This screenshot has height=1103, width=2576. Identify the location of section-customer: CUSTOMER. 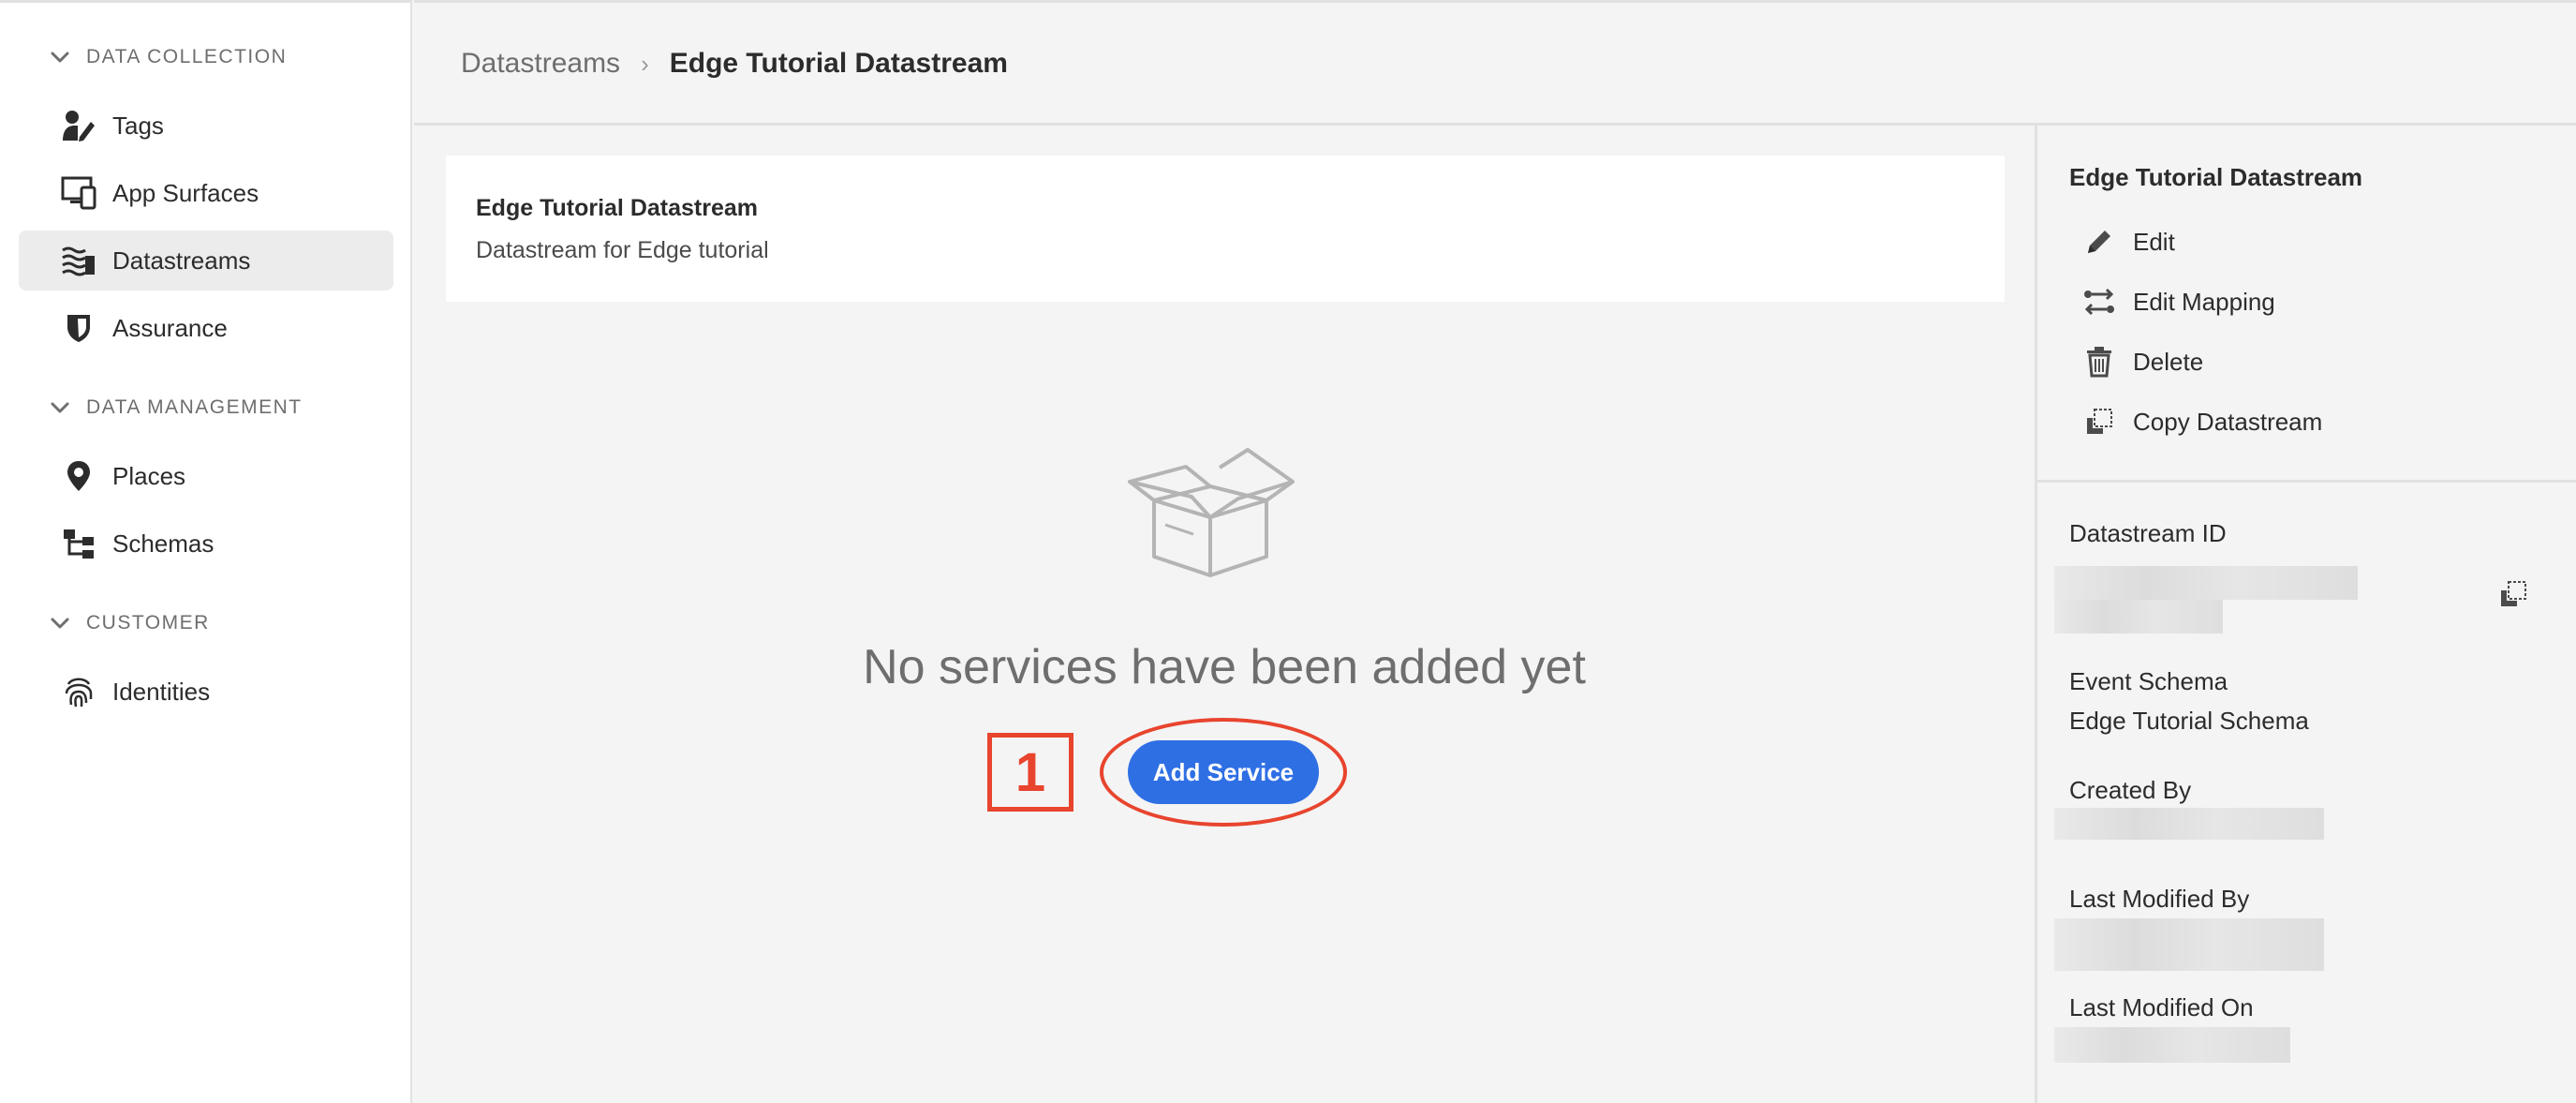
(129, 623).